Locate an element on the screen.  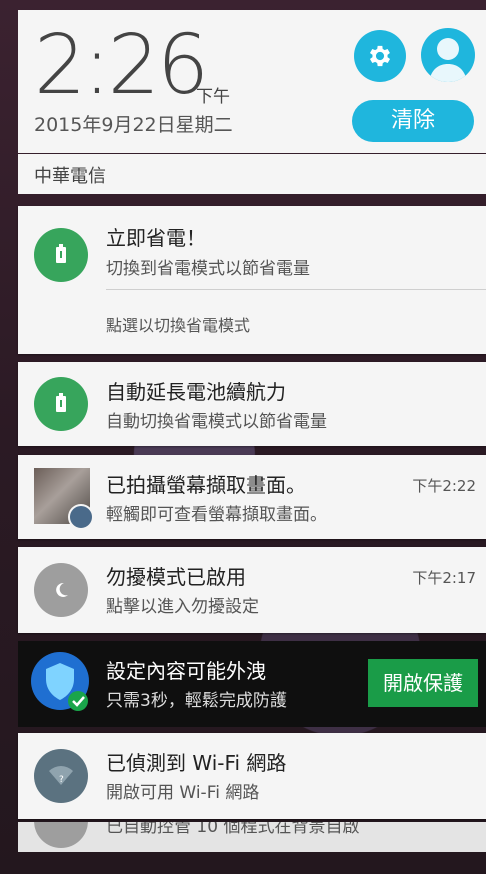
notification-security-alert: 設定內容可能外洩 只需3秒，輕鬆完成防護 開啟保護 is located at coordinates (252, 684).